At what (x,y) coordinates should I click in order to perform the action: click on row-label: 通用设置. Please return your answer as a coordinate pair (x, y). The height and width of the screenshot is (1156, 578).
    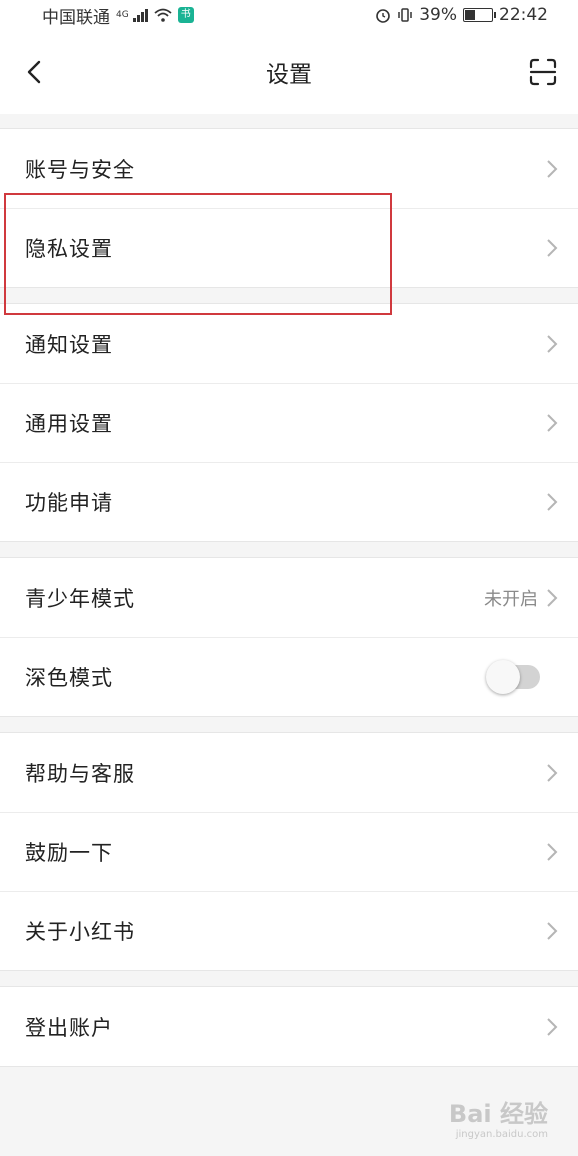
    Looking at the image, I should click on (69, 423).